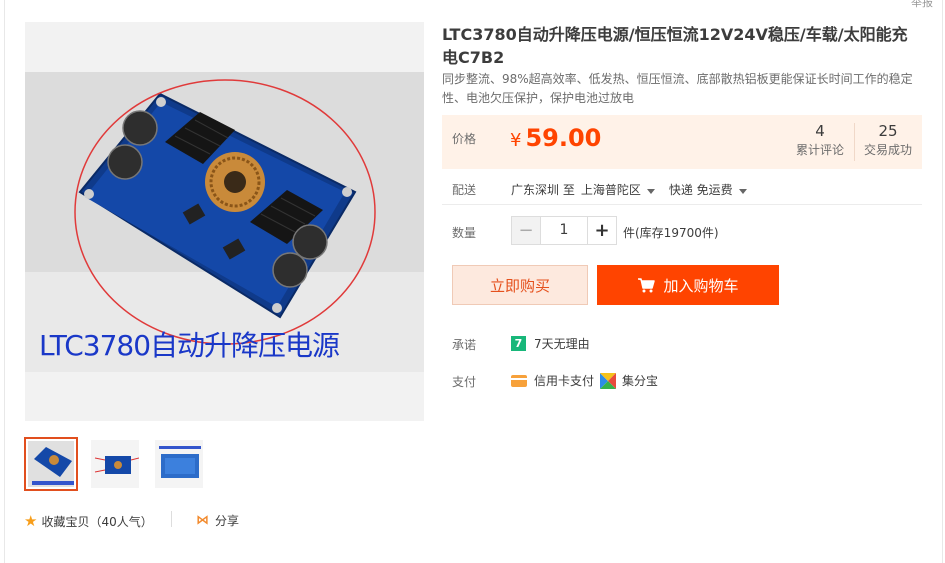  I want to click on quantity-stepper: − 1 +, so click(564, 230).